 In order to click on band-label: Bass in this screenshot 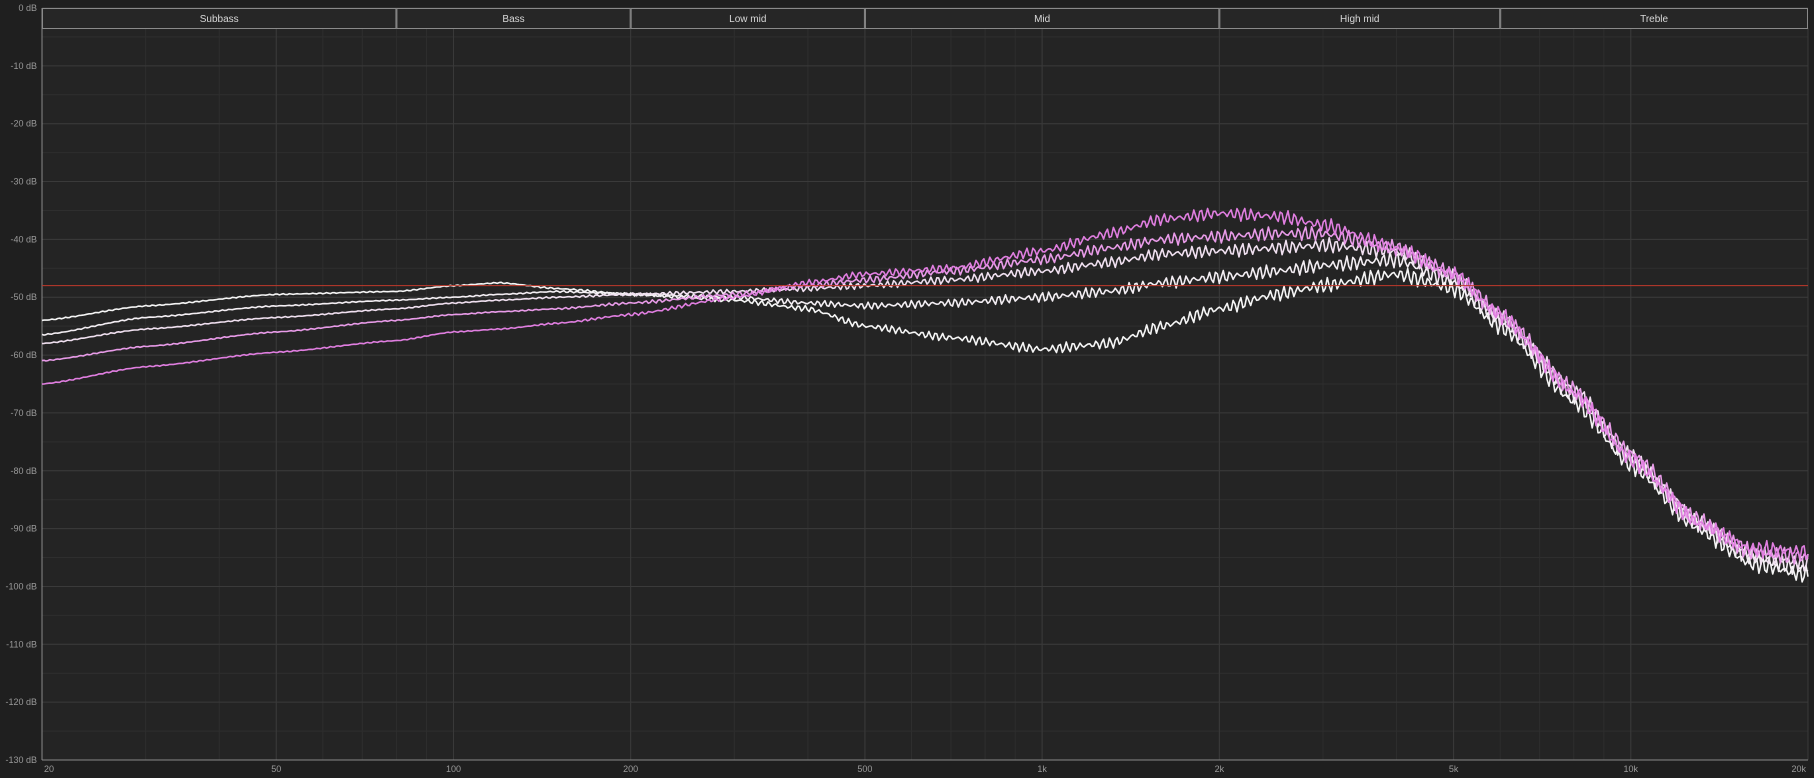, I will do `click(513, 19)`.